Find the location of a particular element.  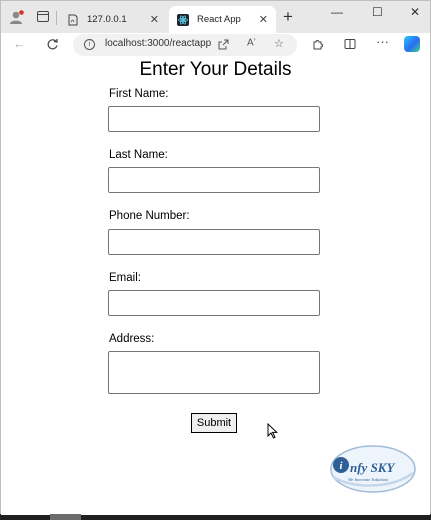

page-title: Enter Your Details is located at coordinates (215, 69).